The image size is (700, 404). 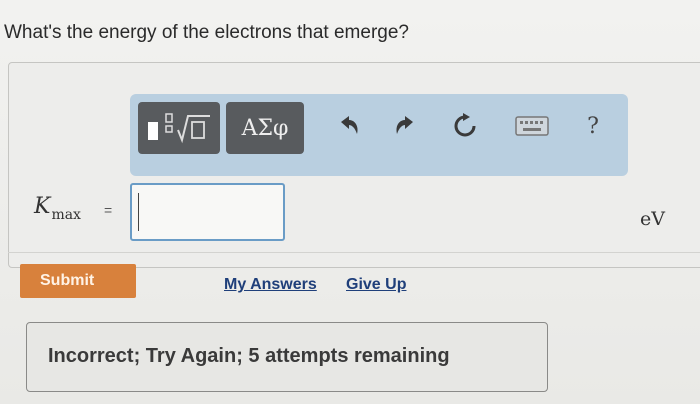 What do you see at coordinates (265, 128) in the screenshot?
I see `greek-symbols-button: ΑΣφ` at bounding box center [265, 128].